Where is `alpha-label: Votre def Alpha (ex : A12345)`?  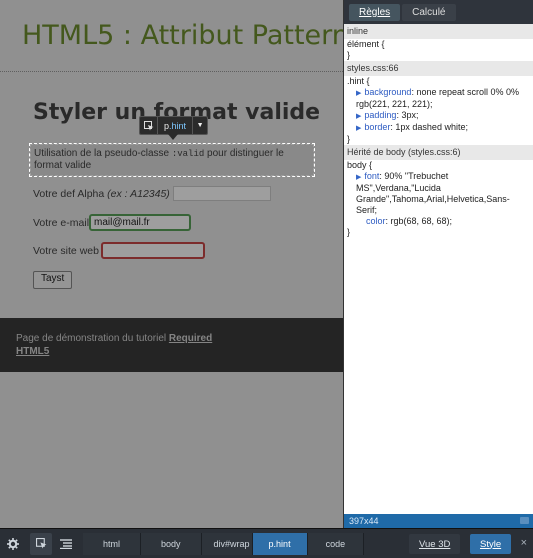 alpha-label: Votre def Alpha (ex : A12345) is located at coordinates (101, 193).